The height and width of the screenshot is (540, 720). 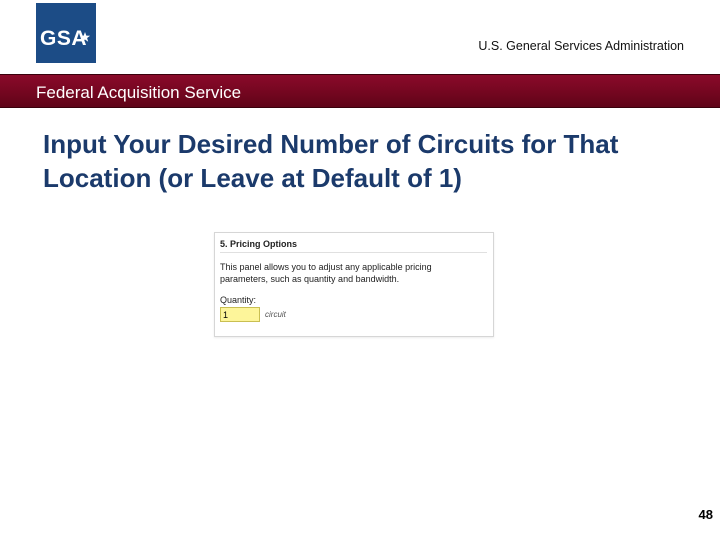 What do you see at coordinates (139, 92) in the screenshot?
I see `band-label: Federal Acquisition Service` at bounding box center [139, 92].